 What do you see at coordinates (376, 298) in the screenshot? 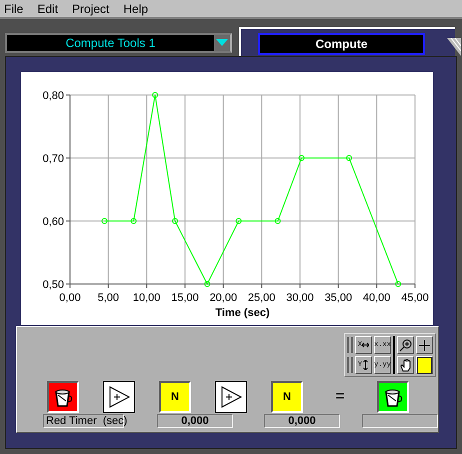
I see `x-tick-label: 40,00` at bounding box center [376, 298].